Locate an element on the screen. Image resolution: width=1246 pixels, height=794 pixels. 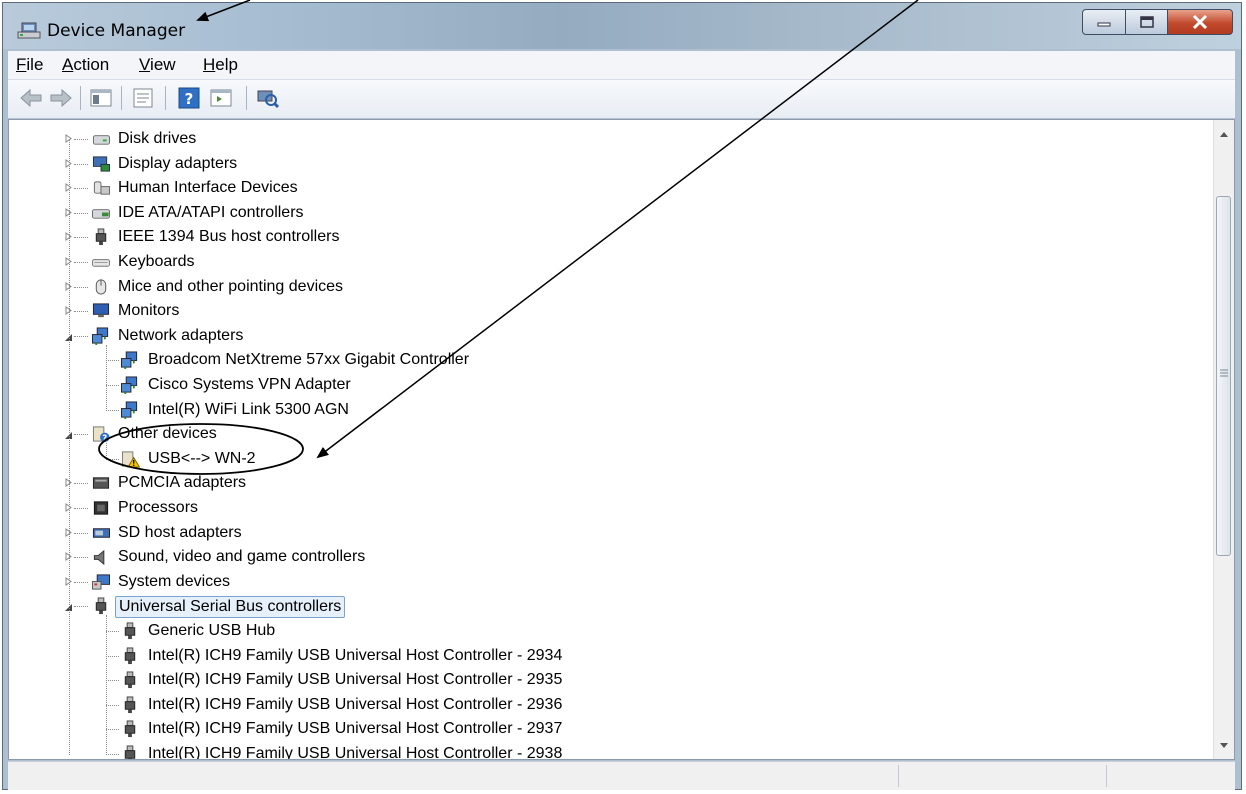
tree-item-label: Other devices is located at coordinates (167, 434).